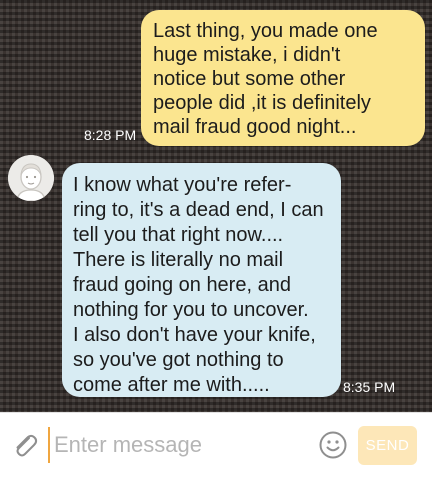 The width and height of the screenshot is (432, 483). I want to click on message-composer: SEND, so click(216, 447).